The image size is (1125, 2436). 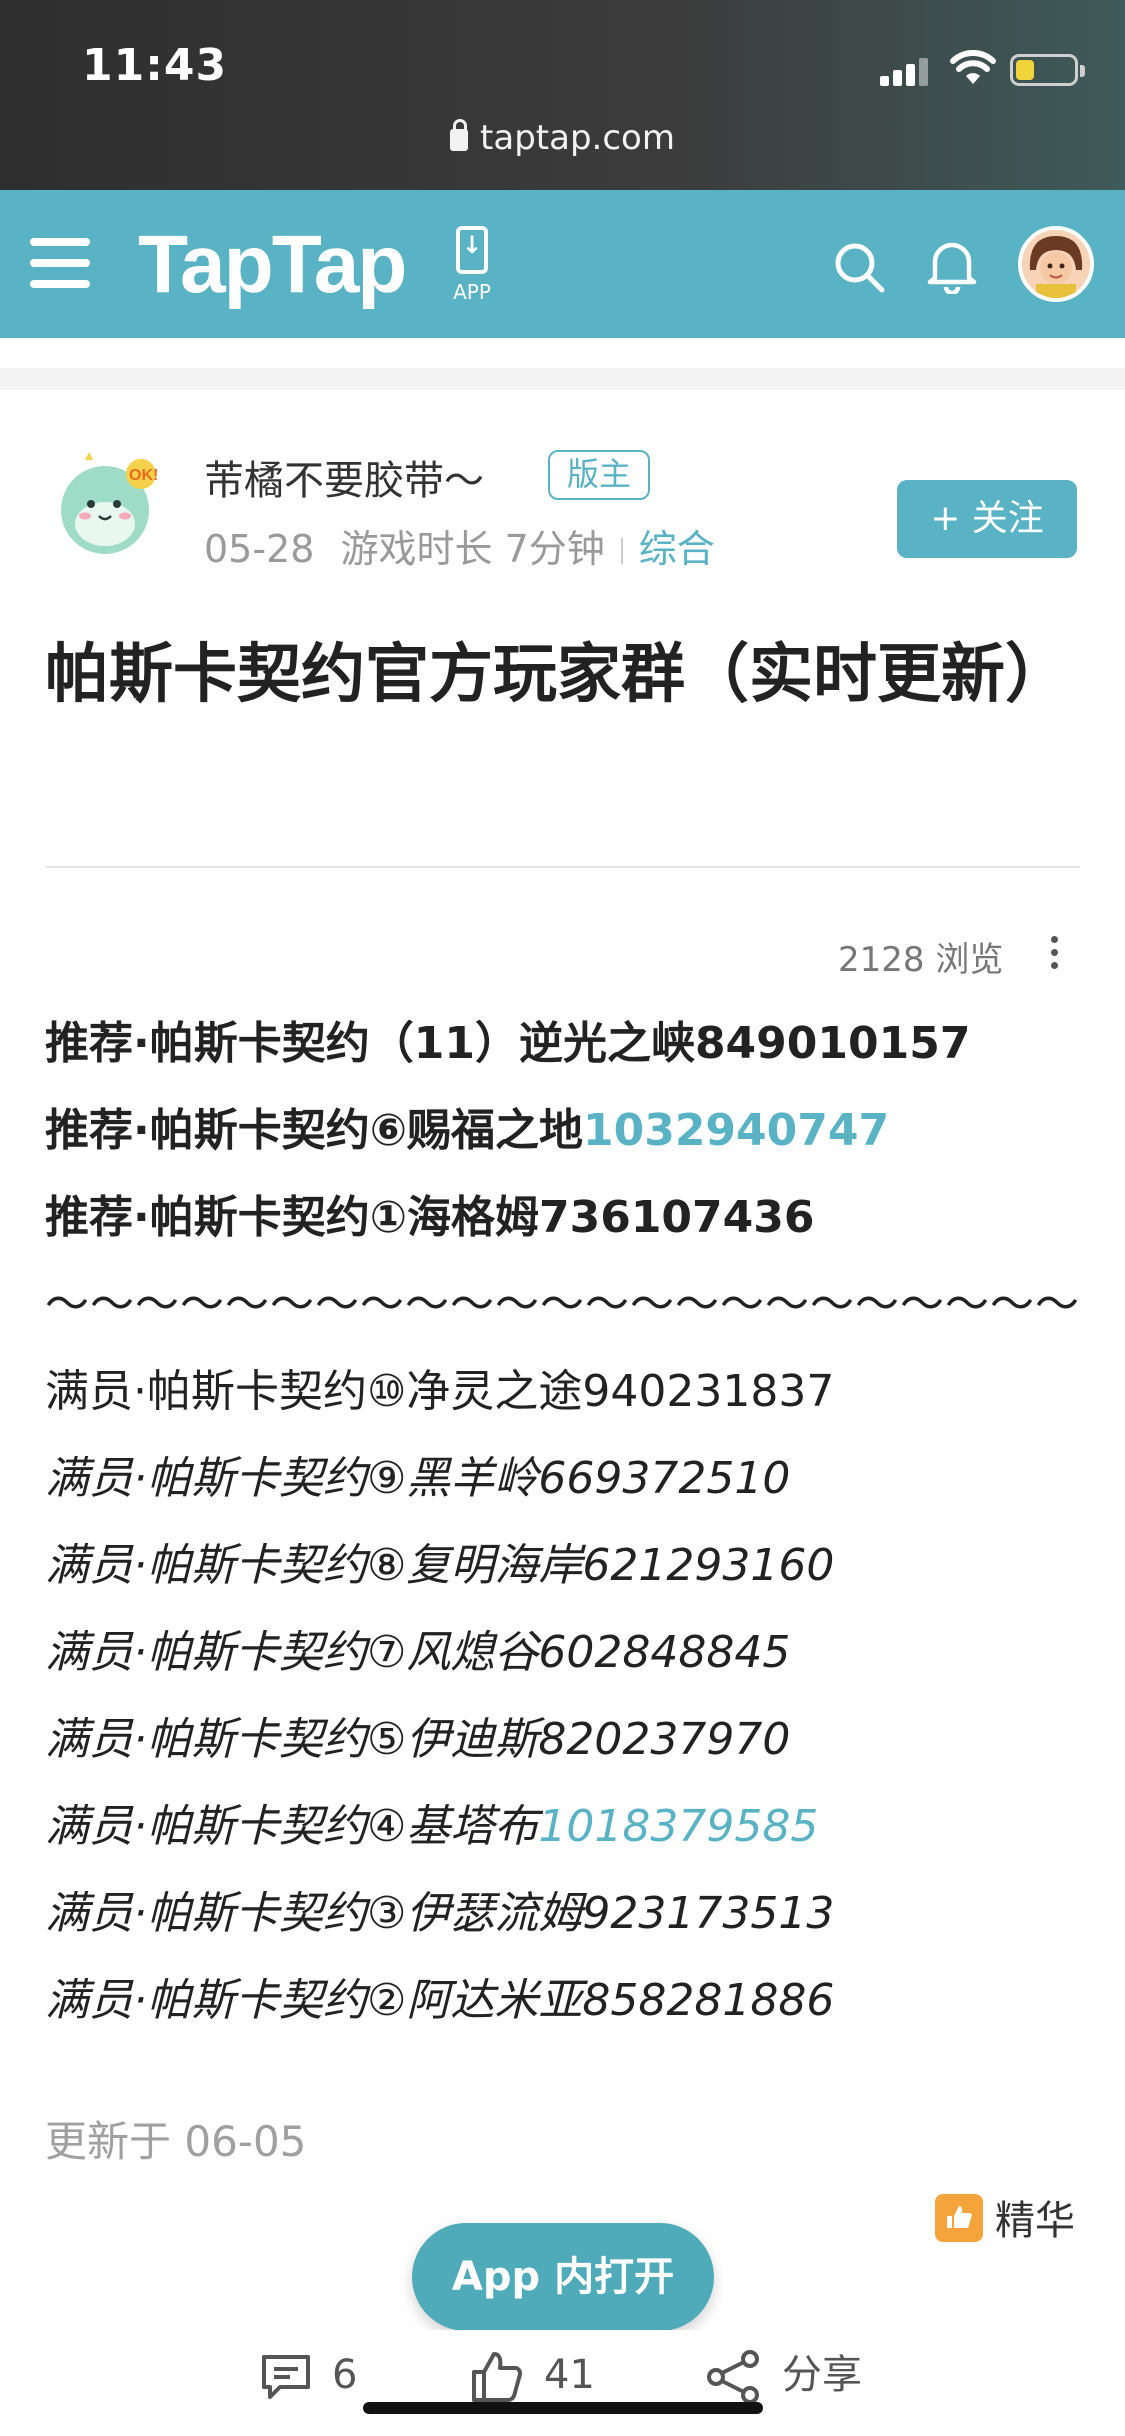 I want to click on ok-sticker: OK!, so click(x=143, y=475).